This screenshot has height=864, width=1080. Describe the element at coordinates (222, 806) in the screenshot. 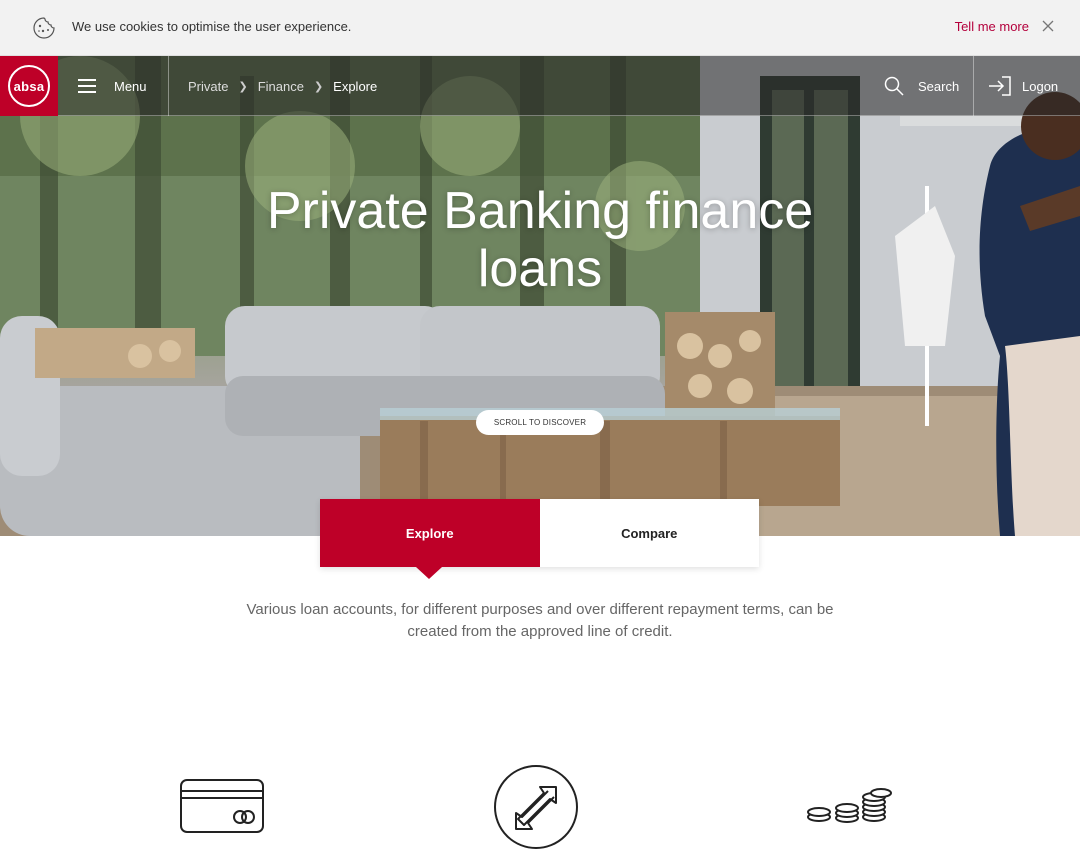

I see `credit-card-icon` at that location.